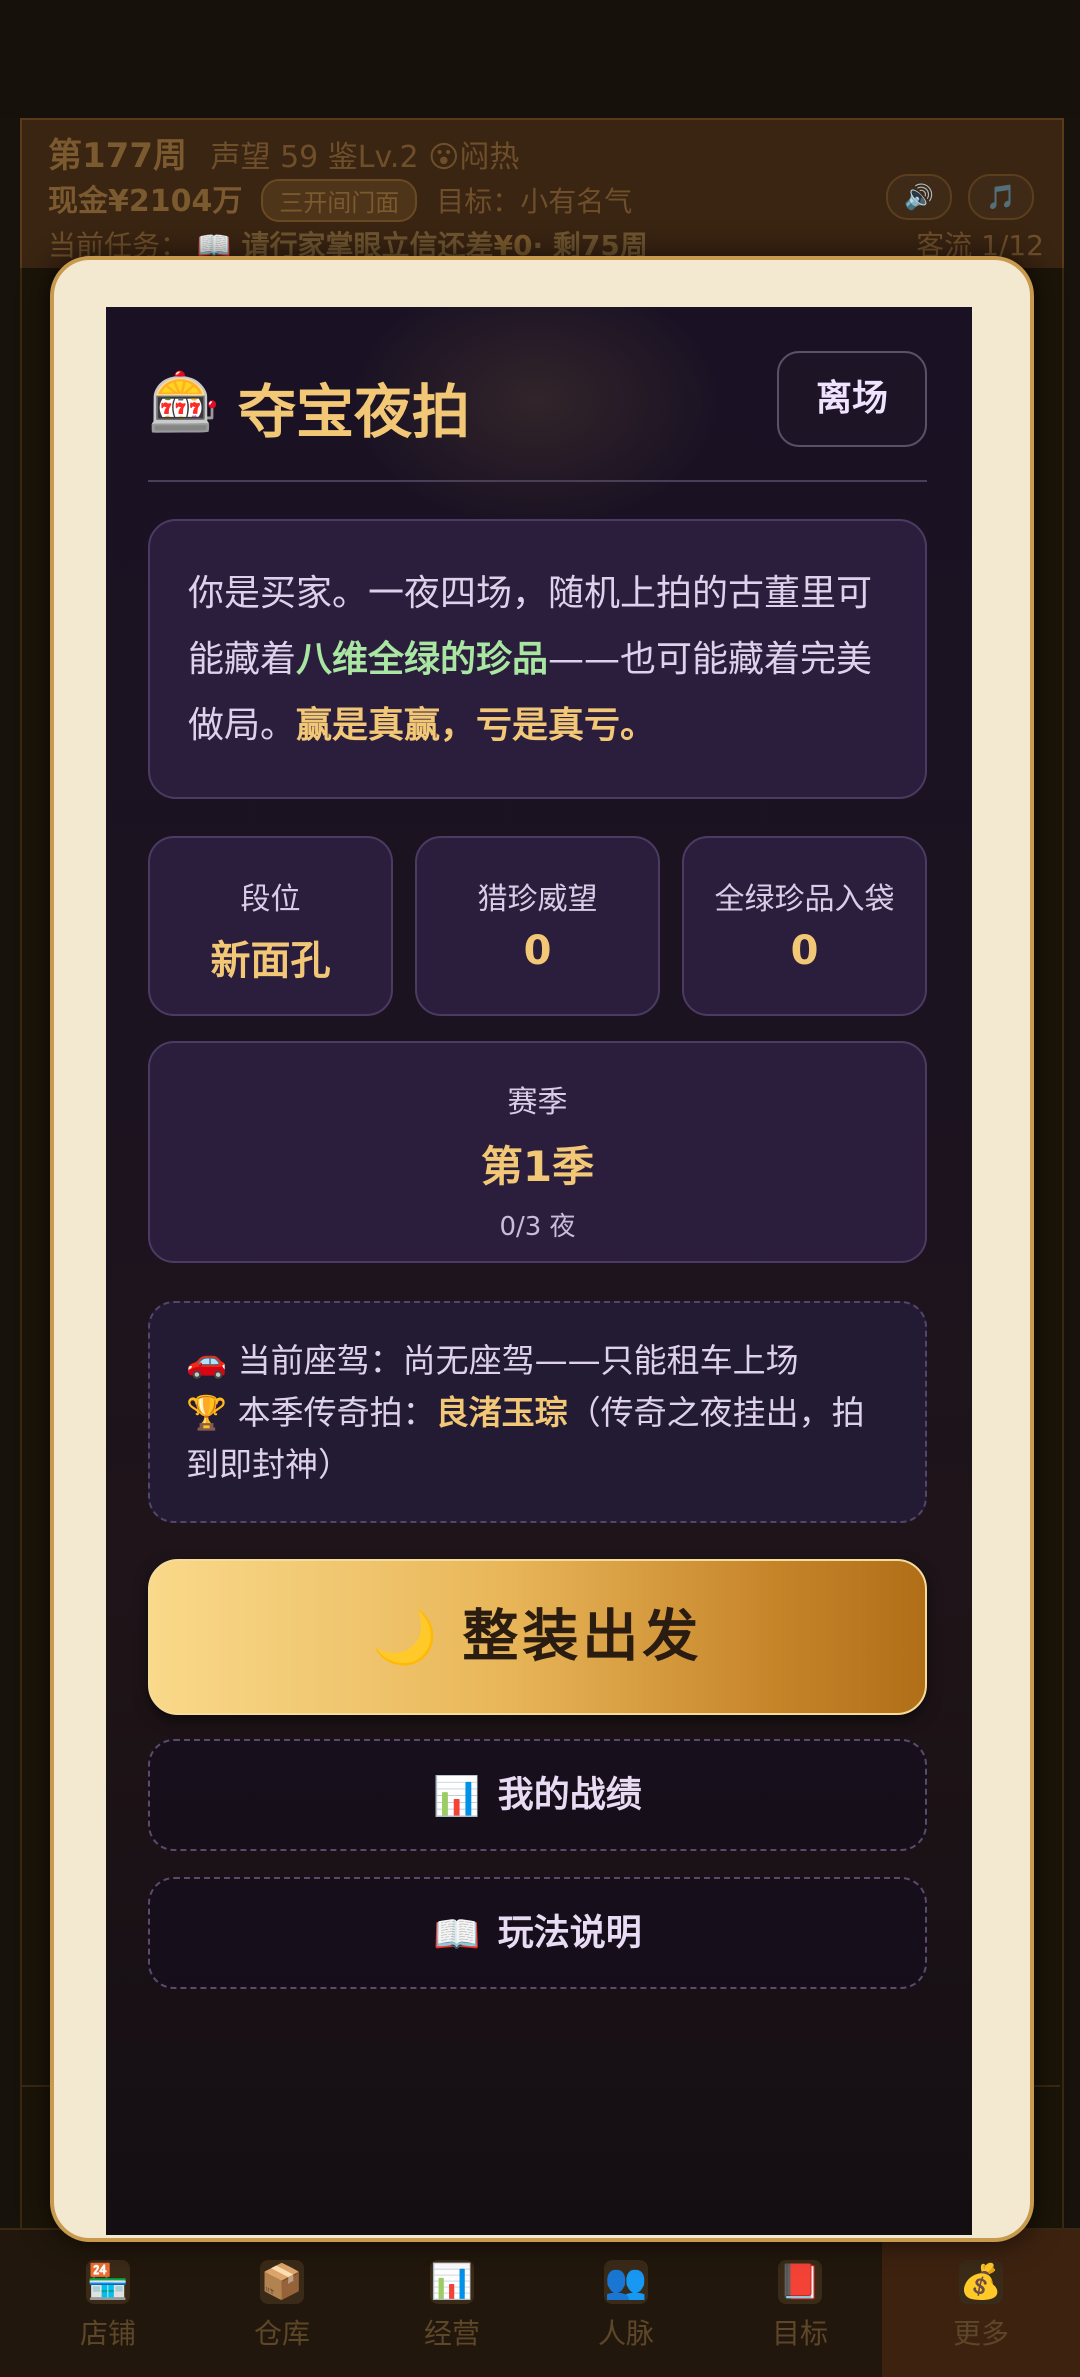 This screenshot has width=1080, height=2377. Describe the element at coordinates (281, 2333) in the screenshot. I see `tab-label: 仓库` at that location.